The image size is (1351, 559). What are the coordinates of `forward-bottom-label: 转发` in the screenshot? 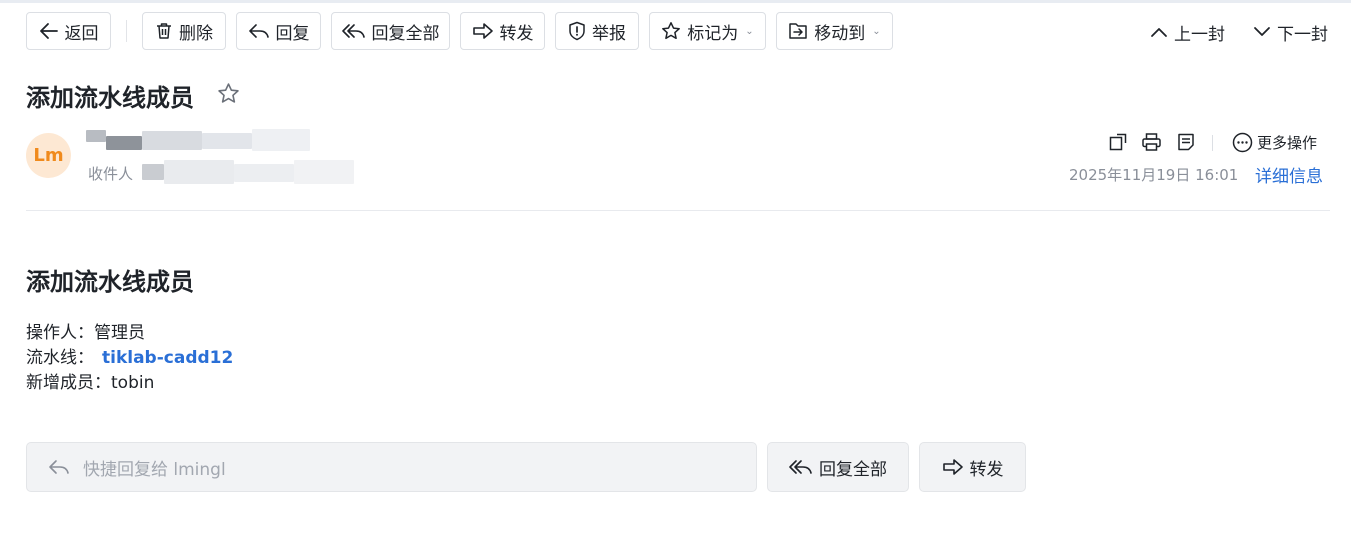 It's located at (986, 469).